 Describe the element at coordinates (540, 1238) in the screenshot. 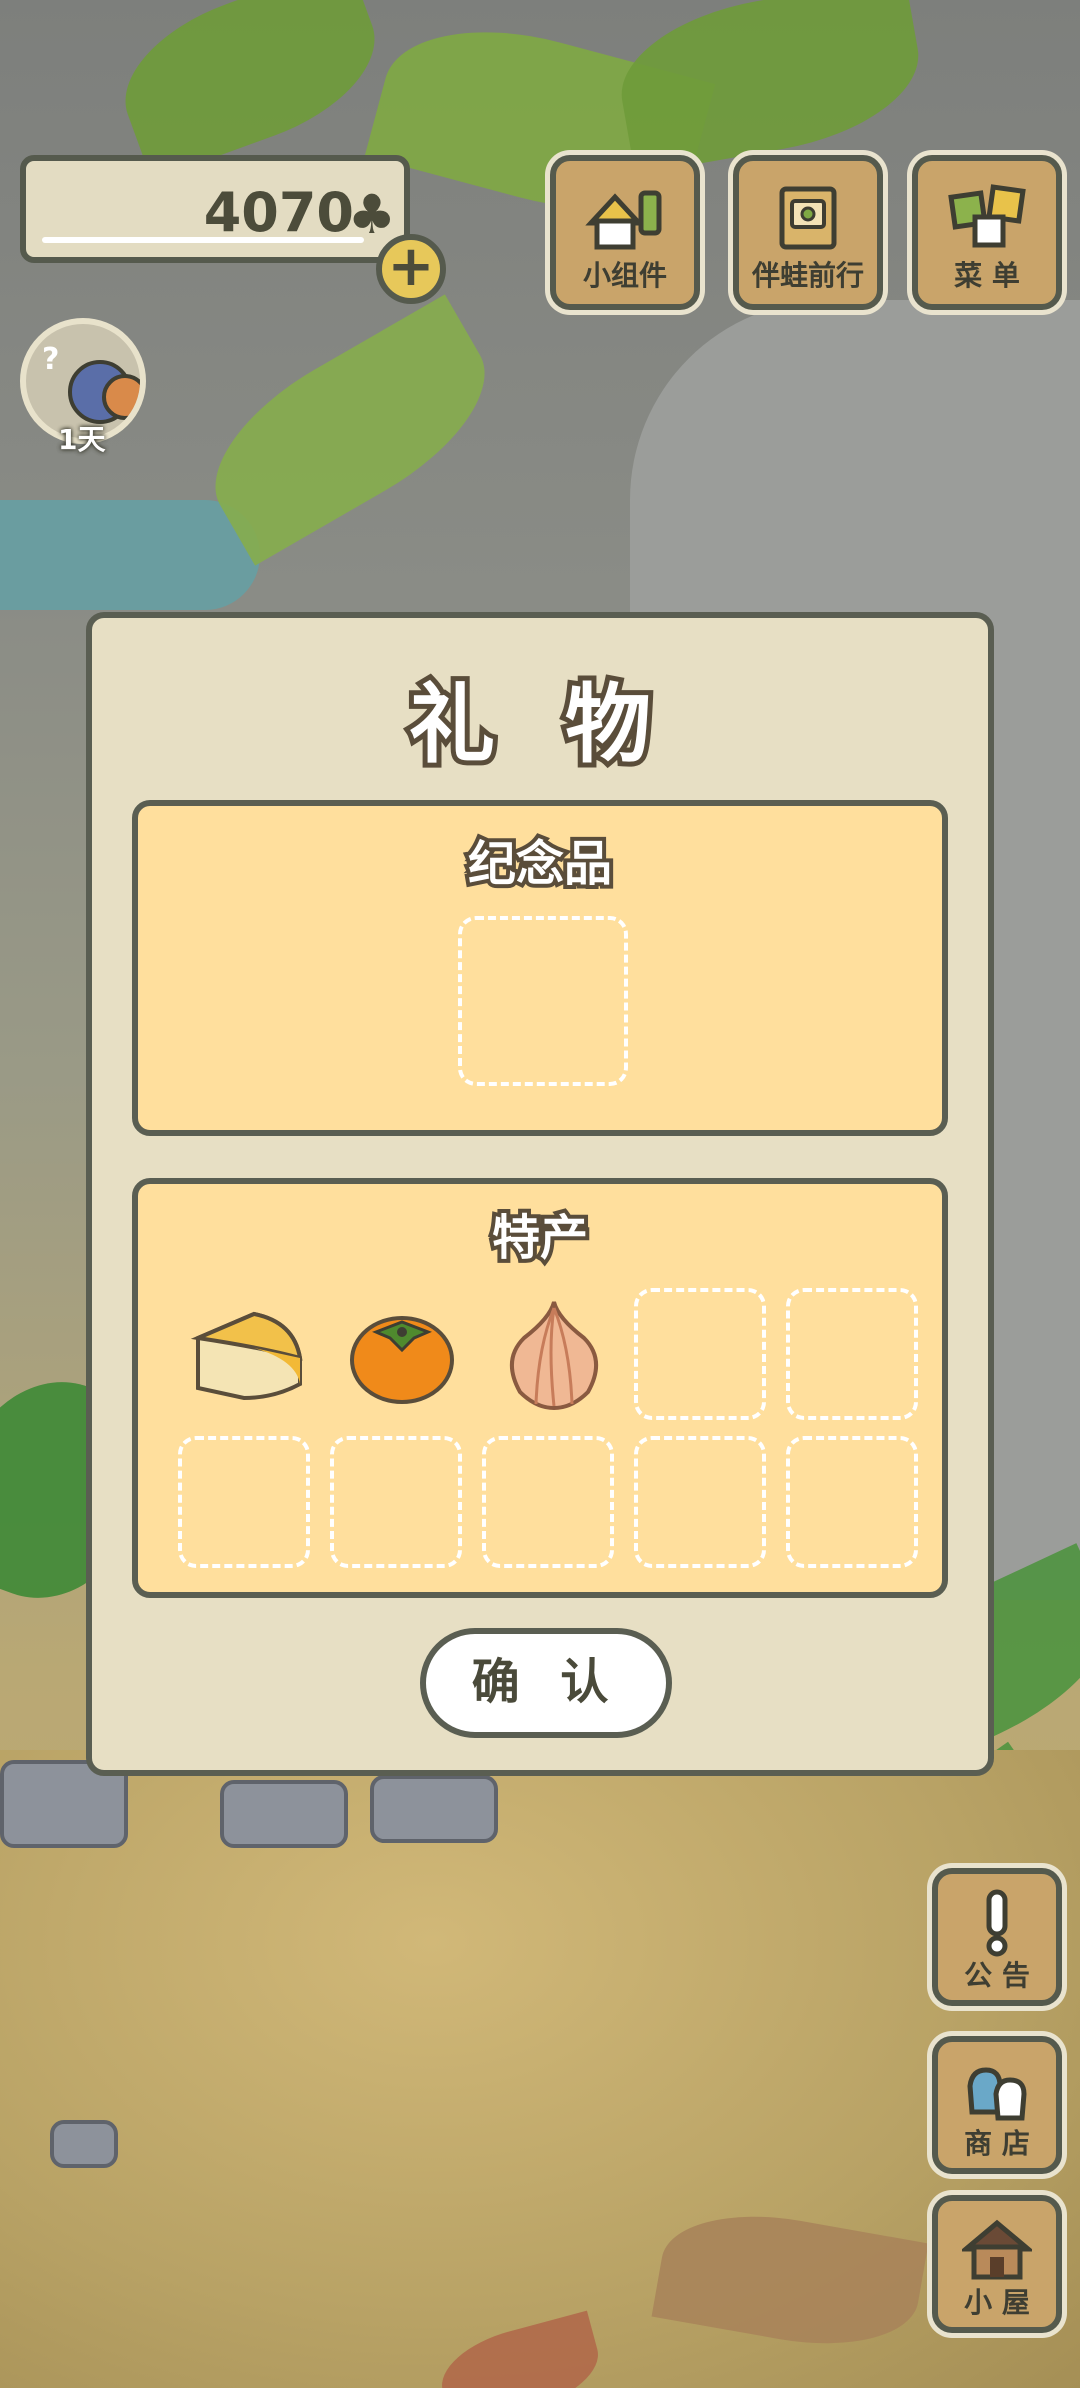

I see `specialty-title: 特产` at that location.